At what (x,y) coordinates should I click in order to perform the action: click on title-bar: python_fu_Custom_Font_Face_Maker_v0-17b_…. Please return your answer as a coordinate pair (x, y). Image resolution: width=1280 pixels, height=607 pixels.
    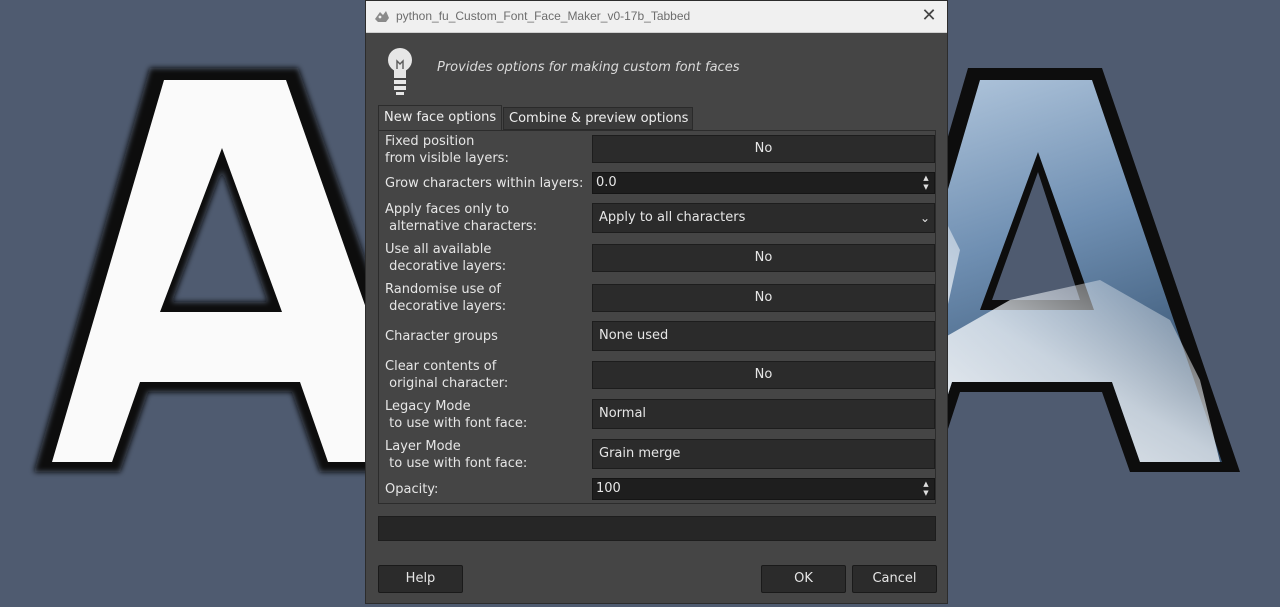
    Looking at the image, I should click on (656, 17).